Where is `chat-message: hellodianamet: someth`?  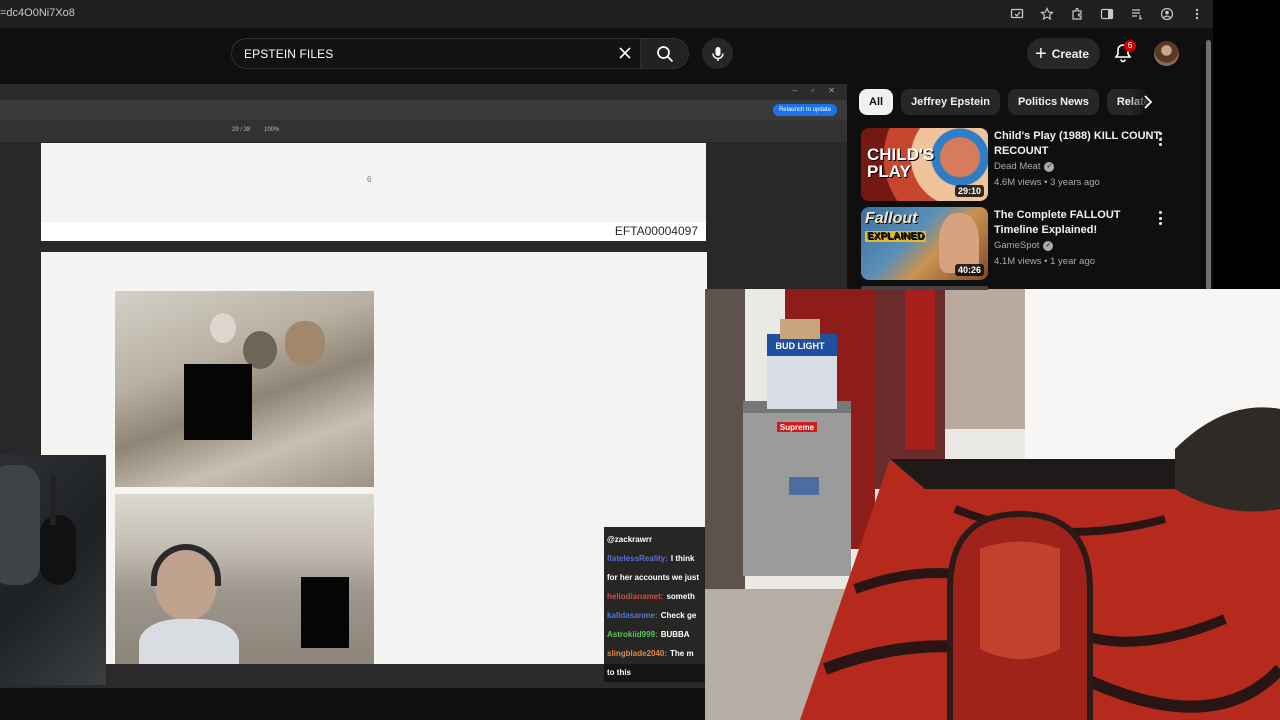
chat-message: hellodianamet: someth is located at coordinates (651, 596).